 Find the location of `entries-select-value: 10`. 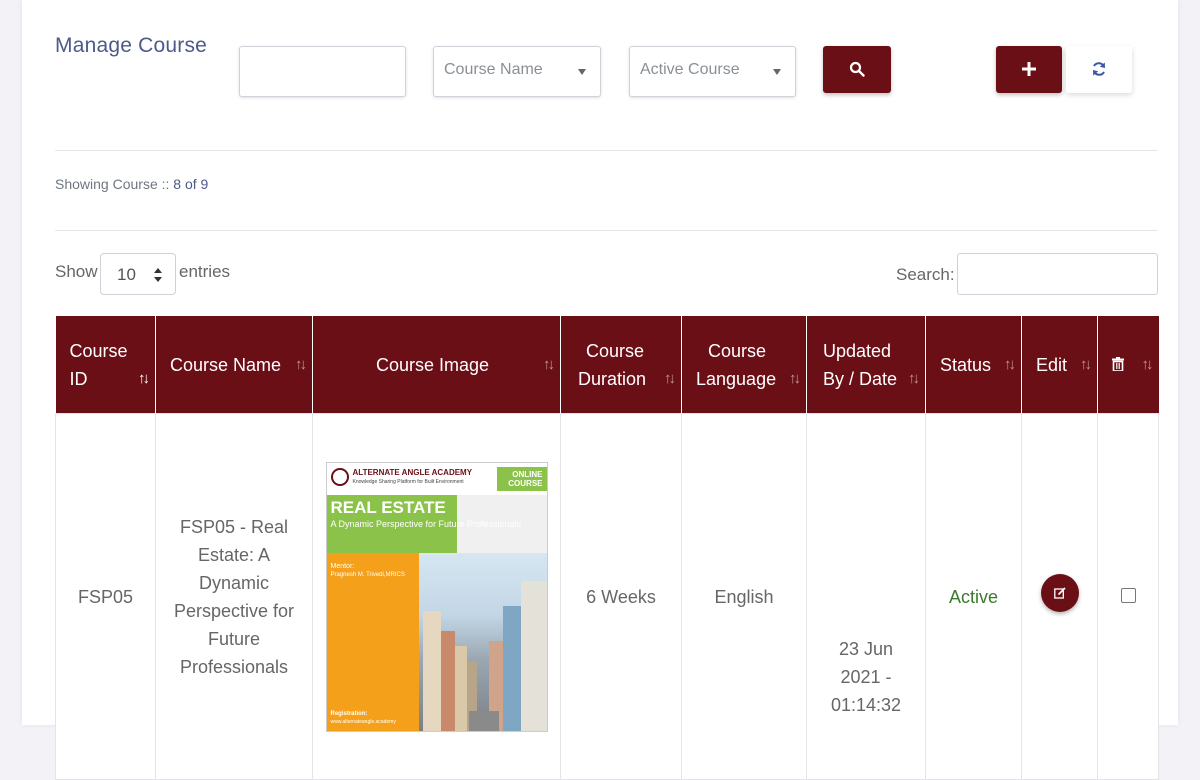

entries-select-value: 10 is located at coordinates (126, 274).